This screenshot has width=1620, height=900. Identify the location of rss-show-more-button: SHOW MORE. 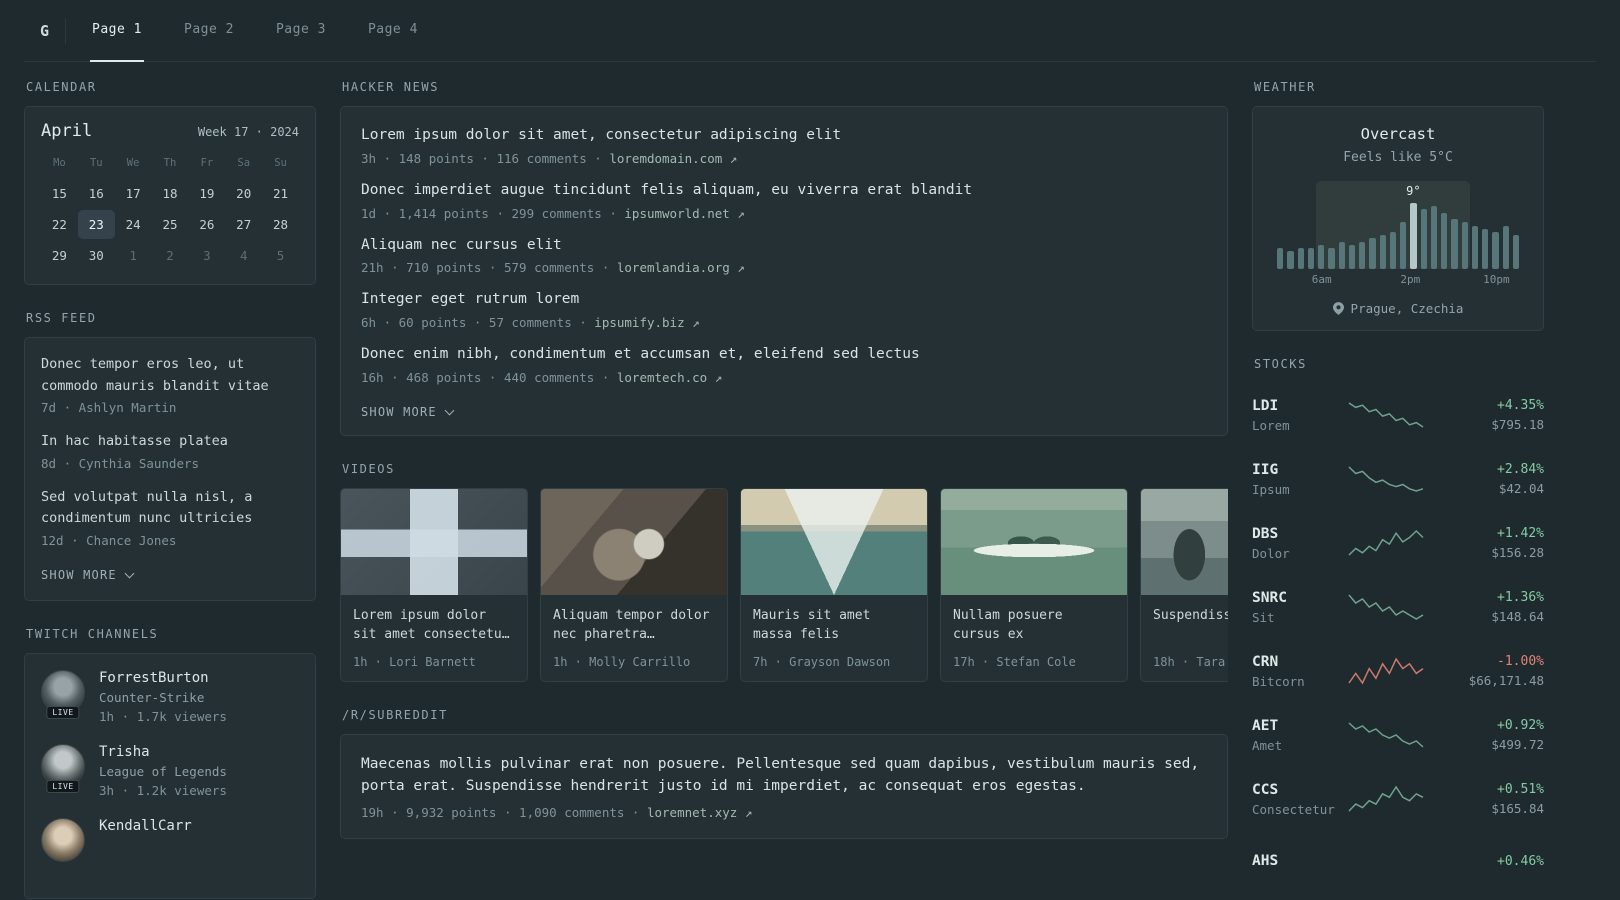
(88, 575).